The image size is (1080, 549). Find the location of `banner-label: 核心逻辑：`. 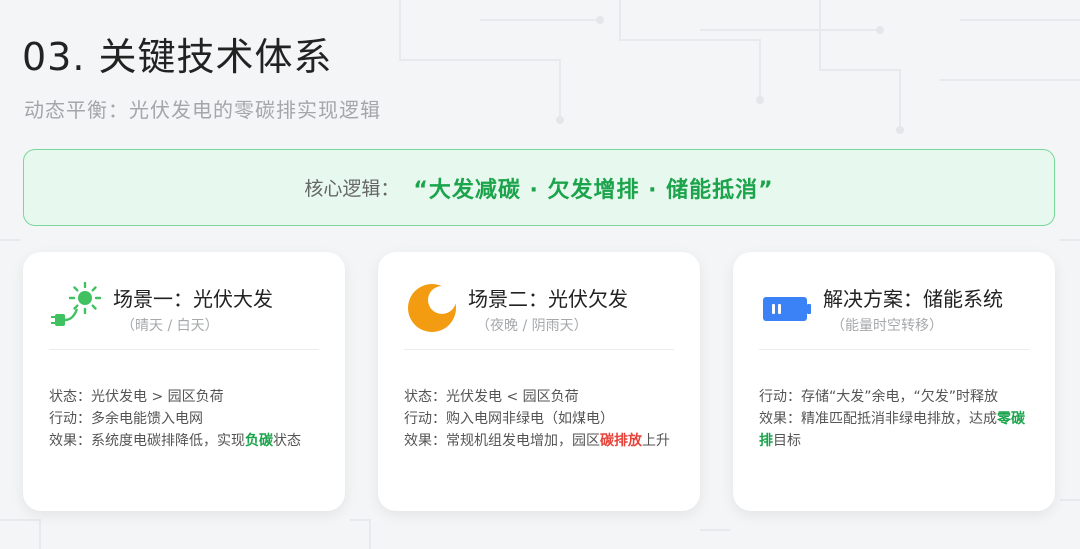

banner-label: 核心逻辑： is located at coordinates (352, 189).